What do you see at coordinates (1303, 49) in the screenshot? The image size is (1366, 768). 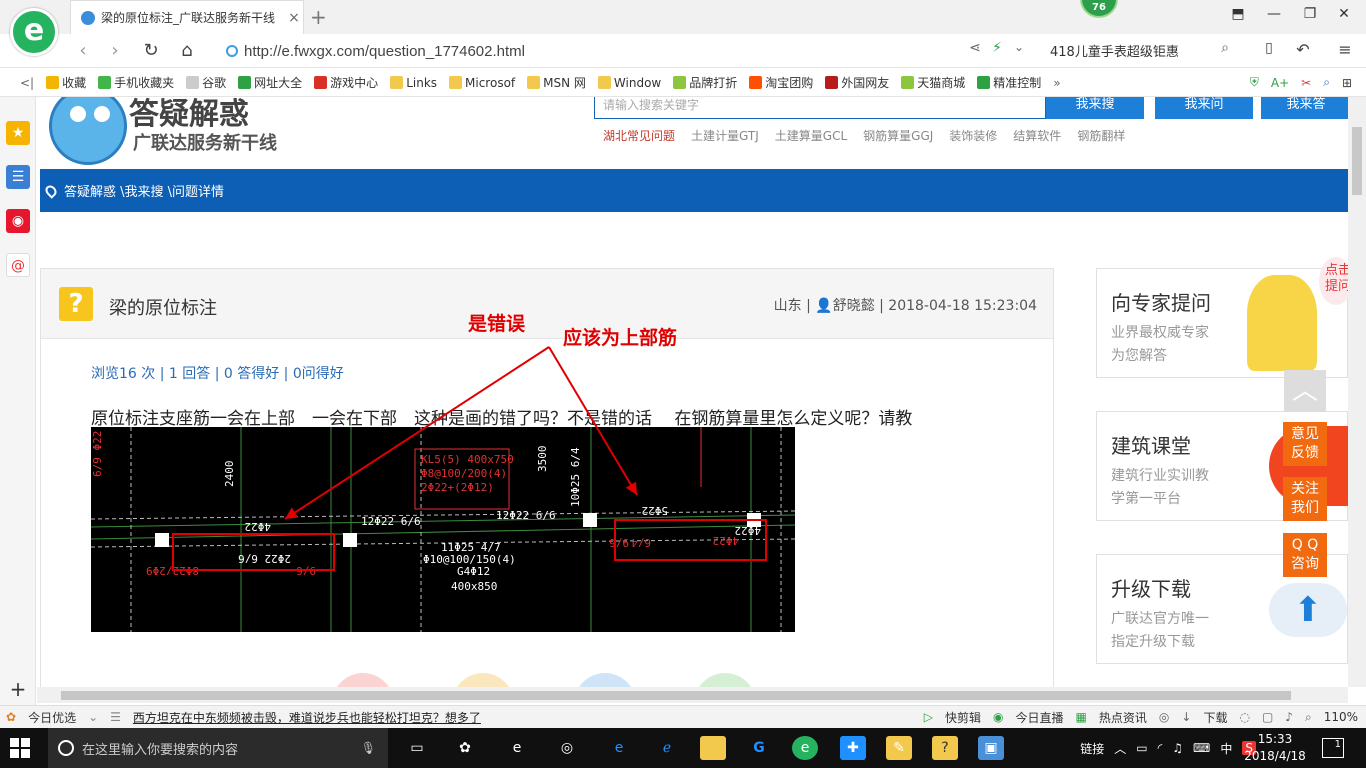 I see `undo-icon: ↶` at bounding box center [1303, 49].